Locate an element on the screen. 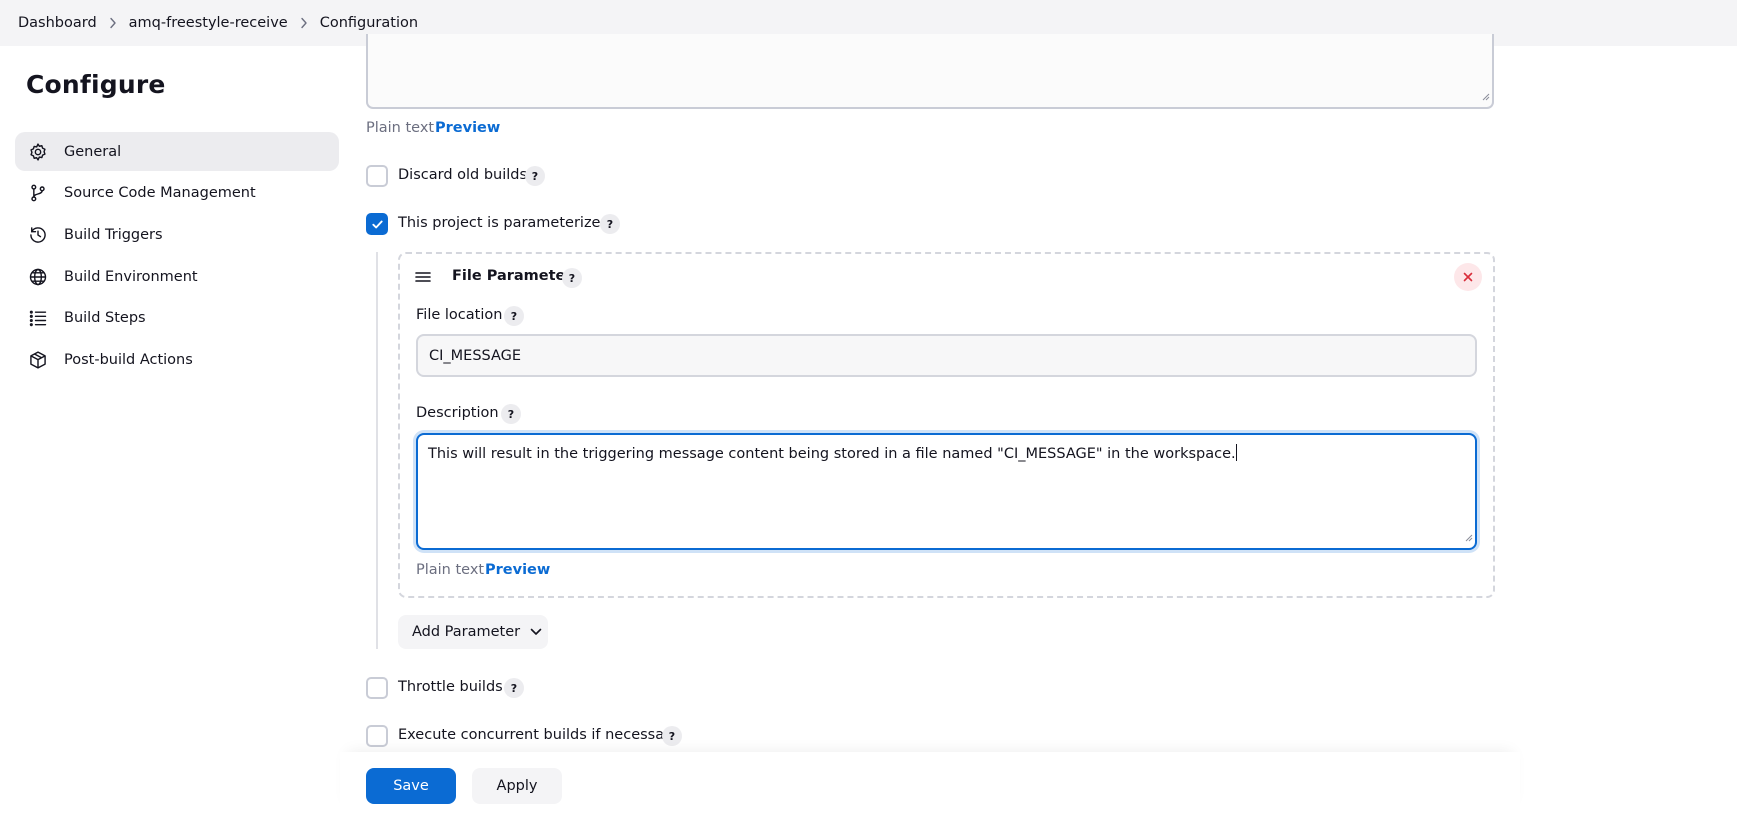 This screenshot has width=1737, height=816. sidebar-item-general: General is located at coordinates (177, 151).